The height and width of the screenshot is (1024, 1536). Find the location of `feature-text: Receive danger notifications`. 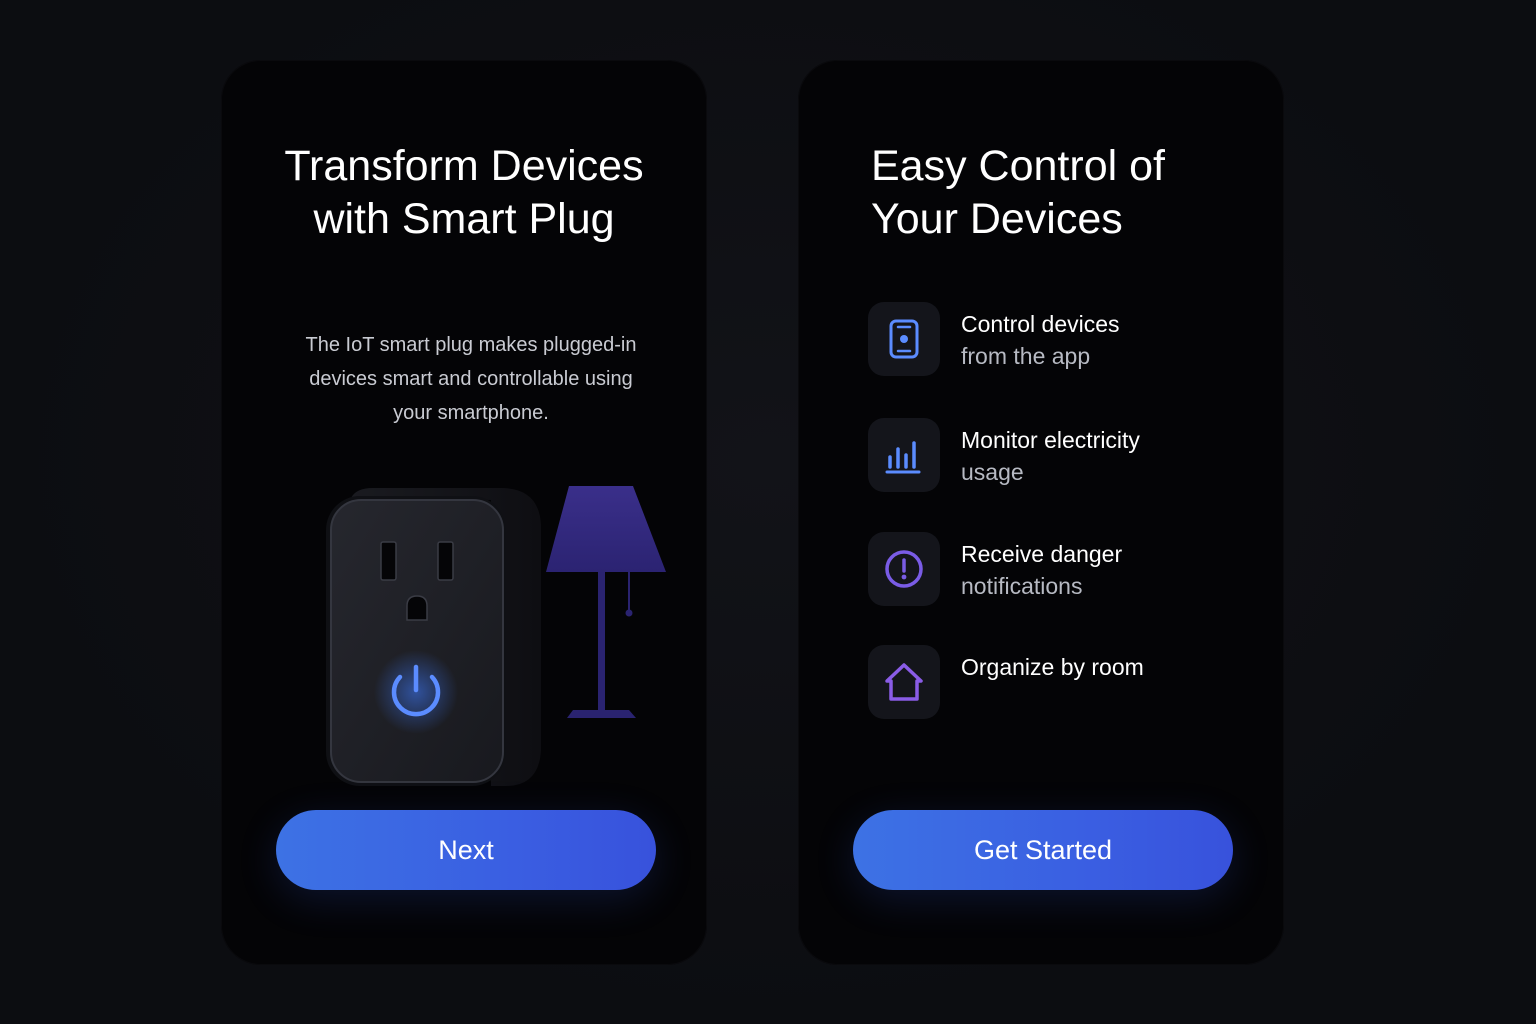

feature-text: Receive danger notifications is located at coordinates (1106, 570).